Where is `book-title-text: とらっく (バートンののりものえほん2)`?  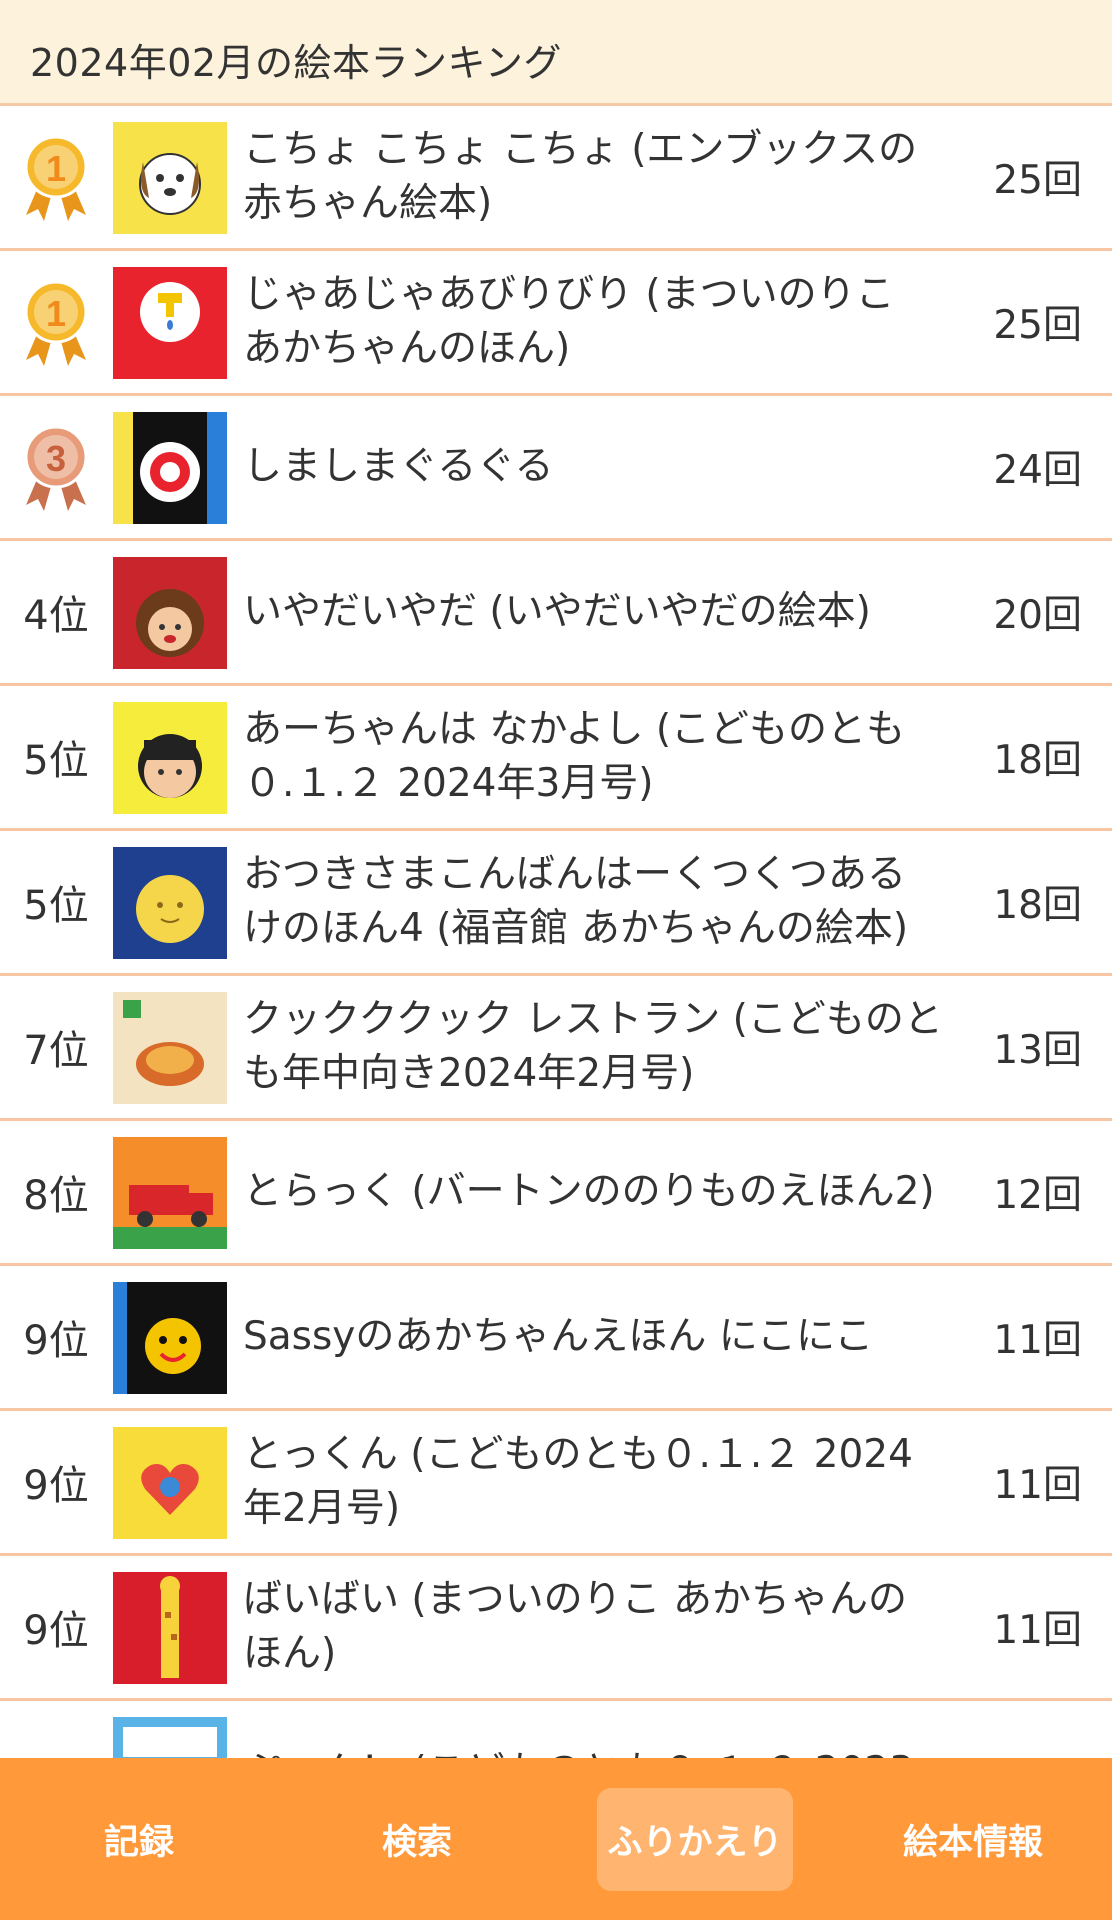 book-title-text: とらっく (バートンののりものえほん2) is located at coordinates (589, 1191).